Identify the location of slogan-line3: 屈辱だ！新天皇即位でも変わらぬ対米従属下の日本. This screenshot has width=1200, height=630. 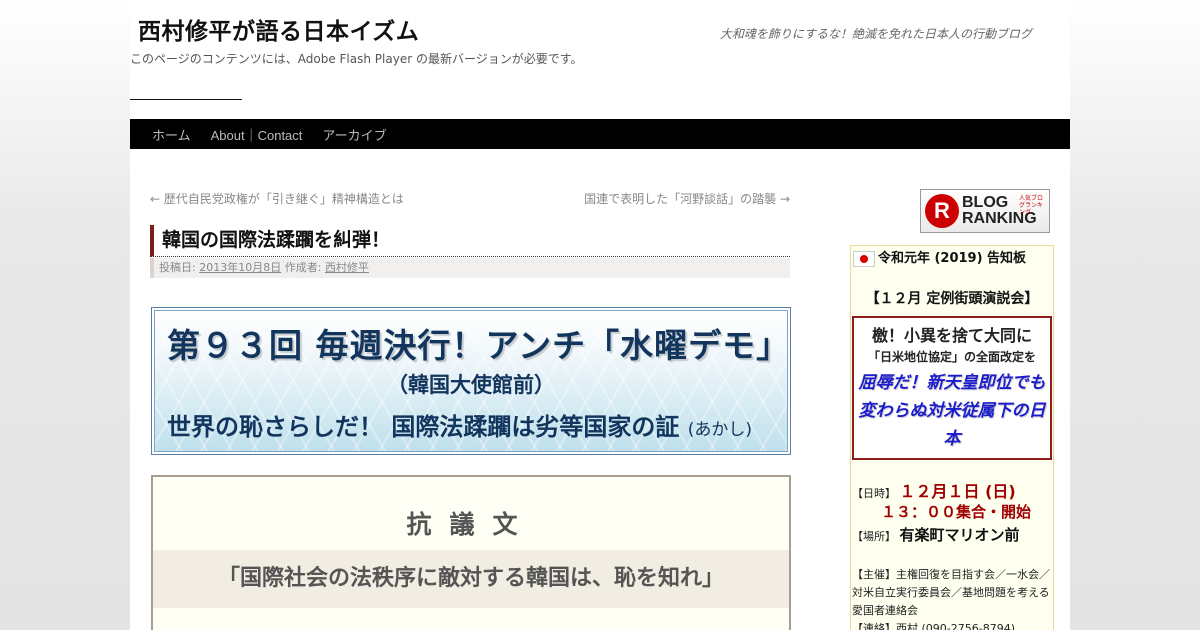
(952, 411).